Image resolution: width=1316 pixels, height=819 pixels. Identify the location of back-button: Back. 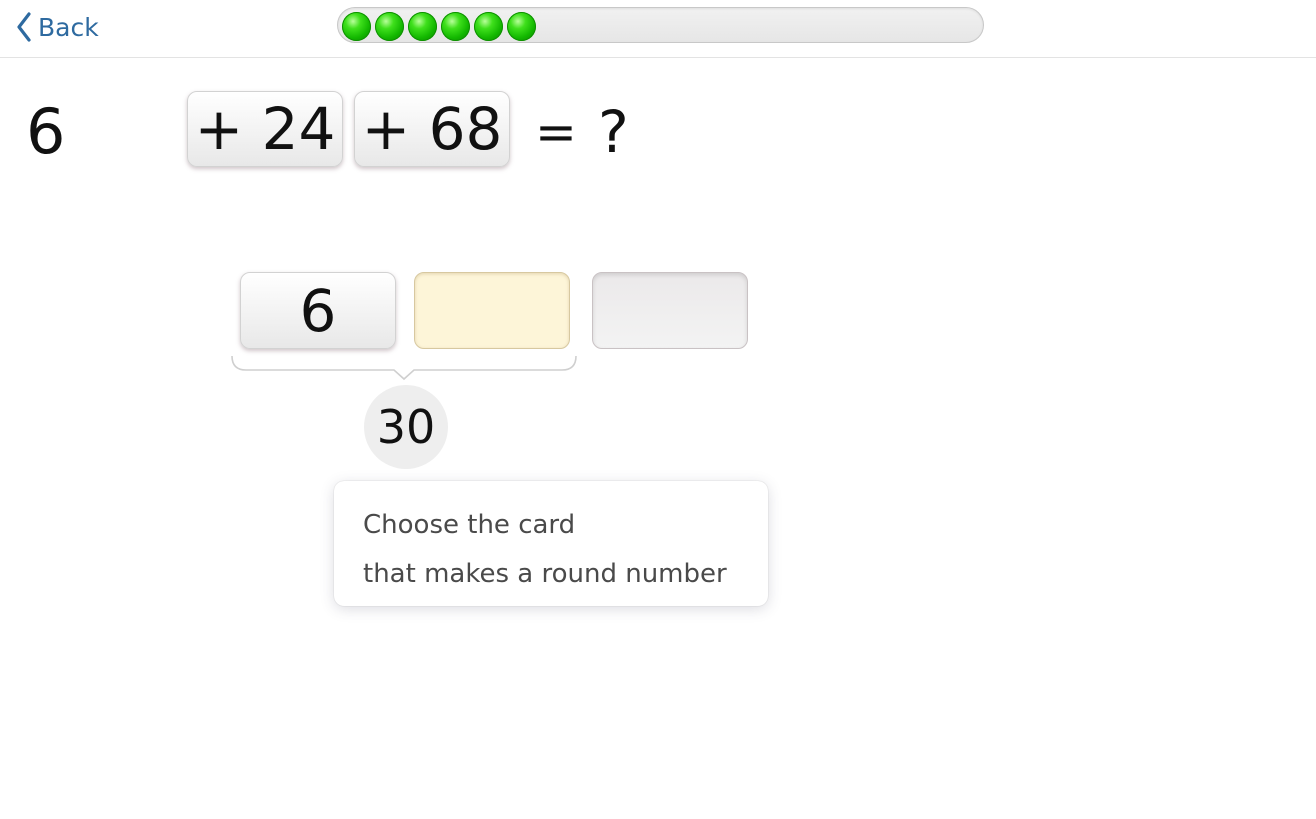
(57, 27).